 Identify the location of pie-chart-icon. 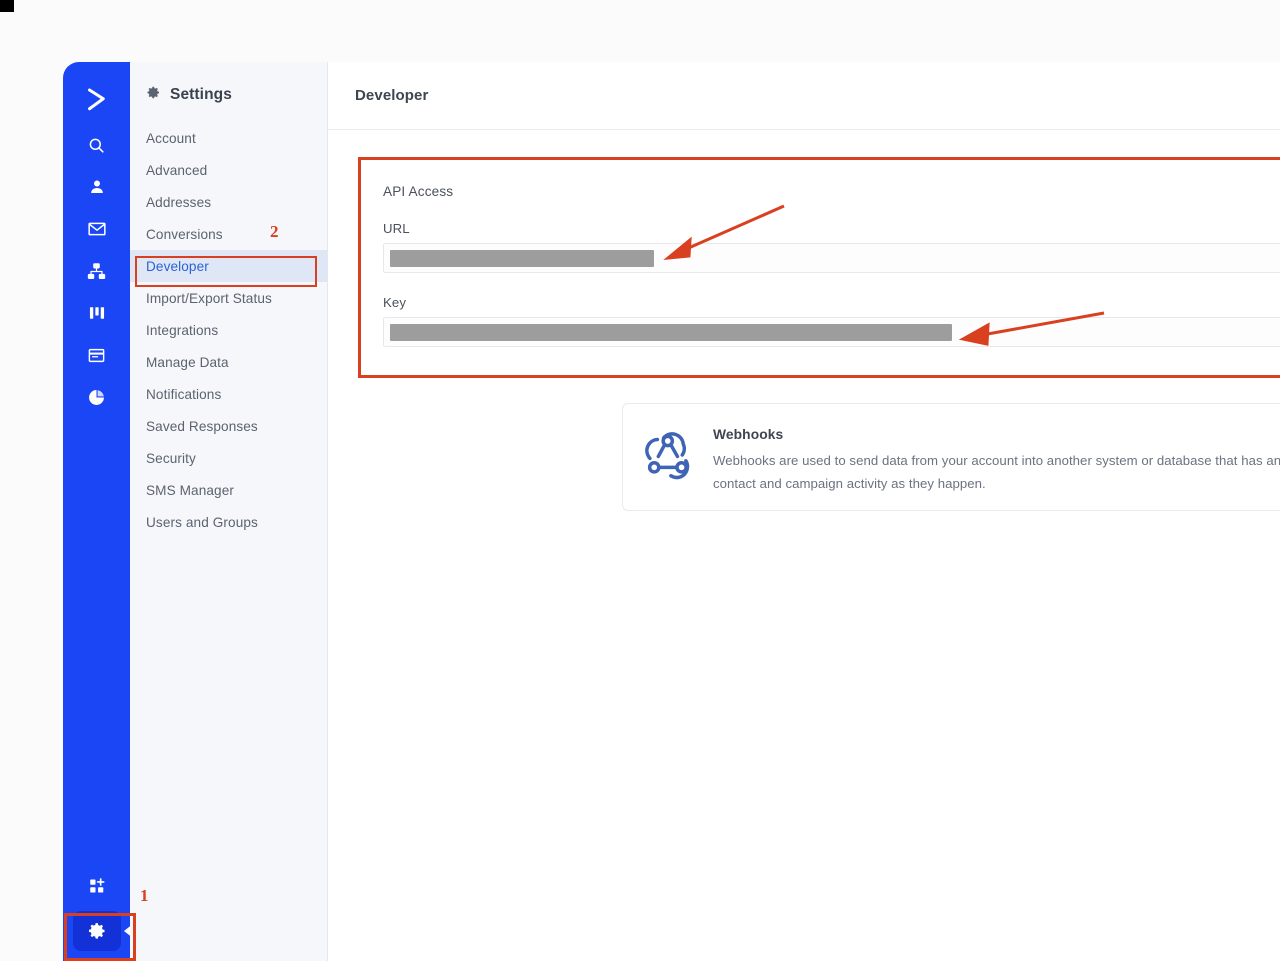
(97, 397).